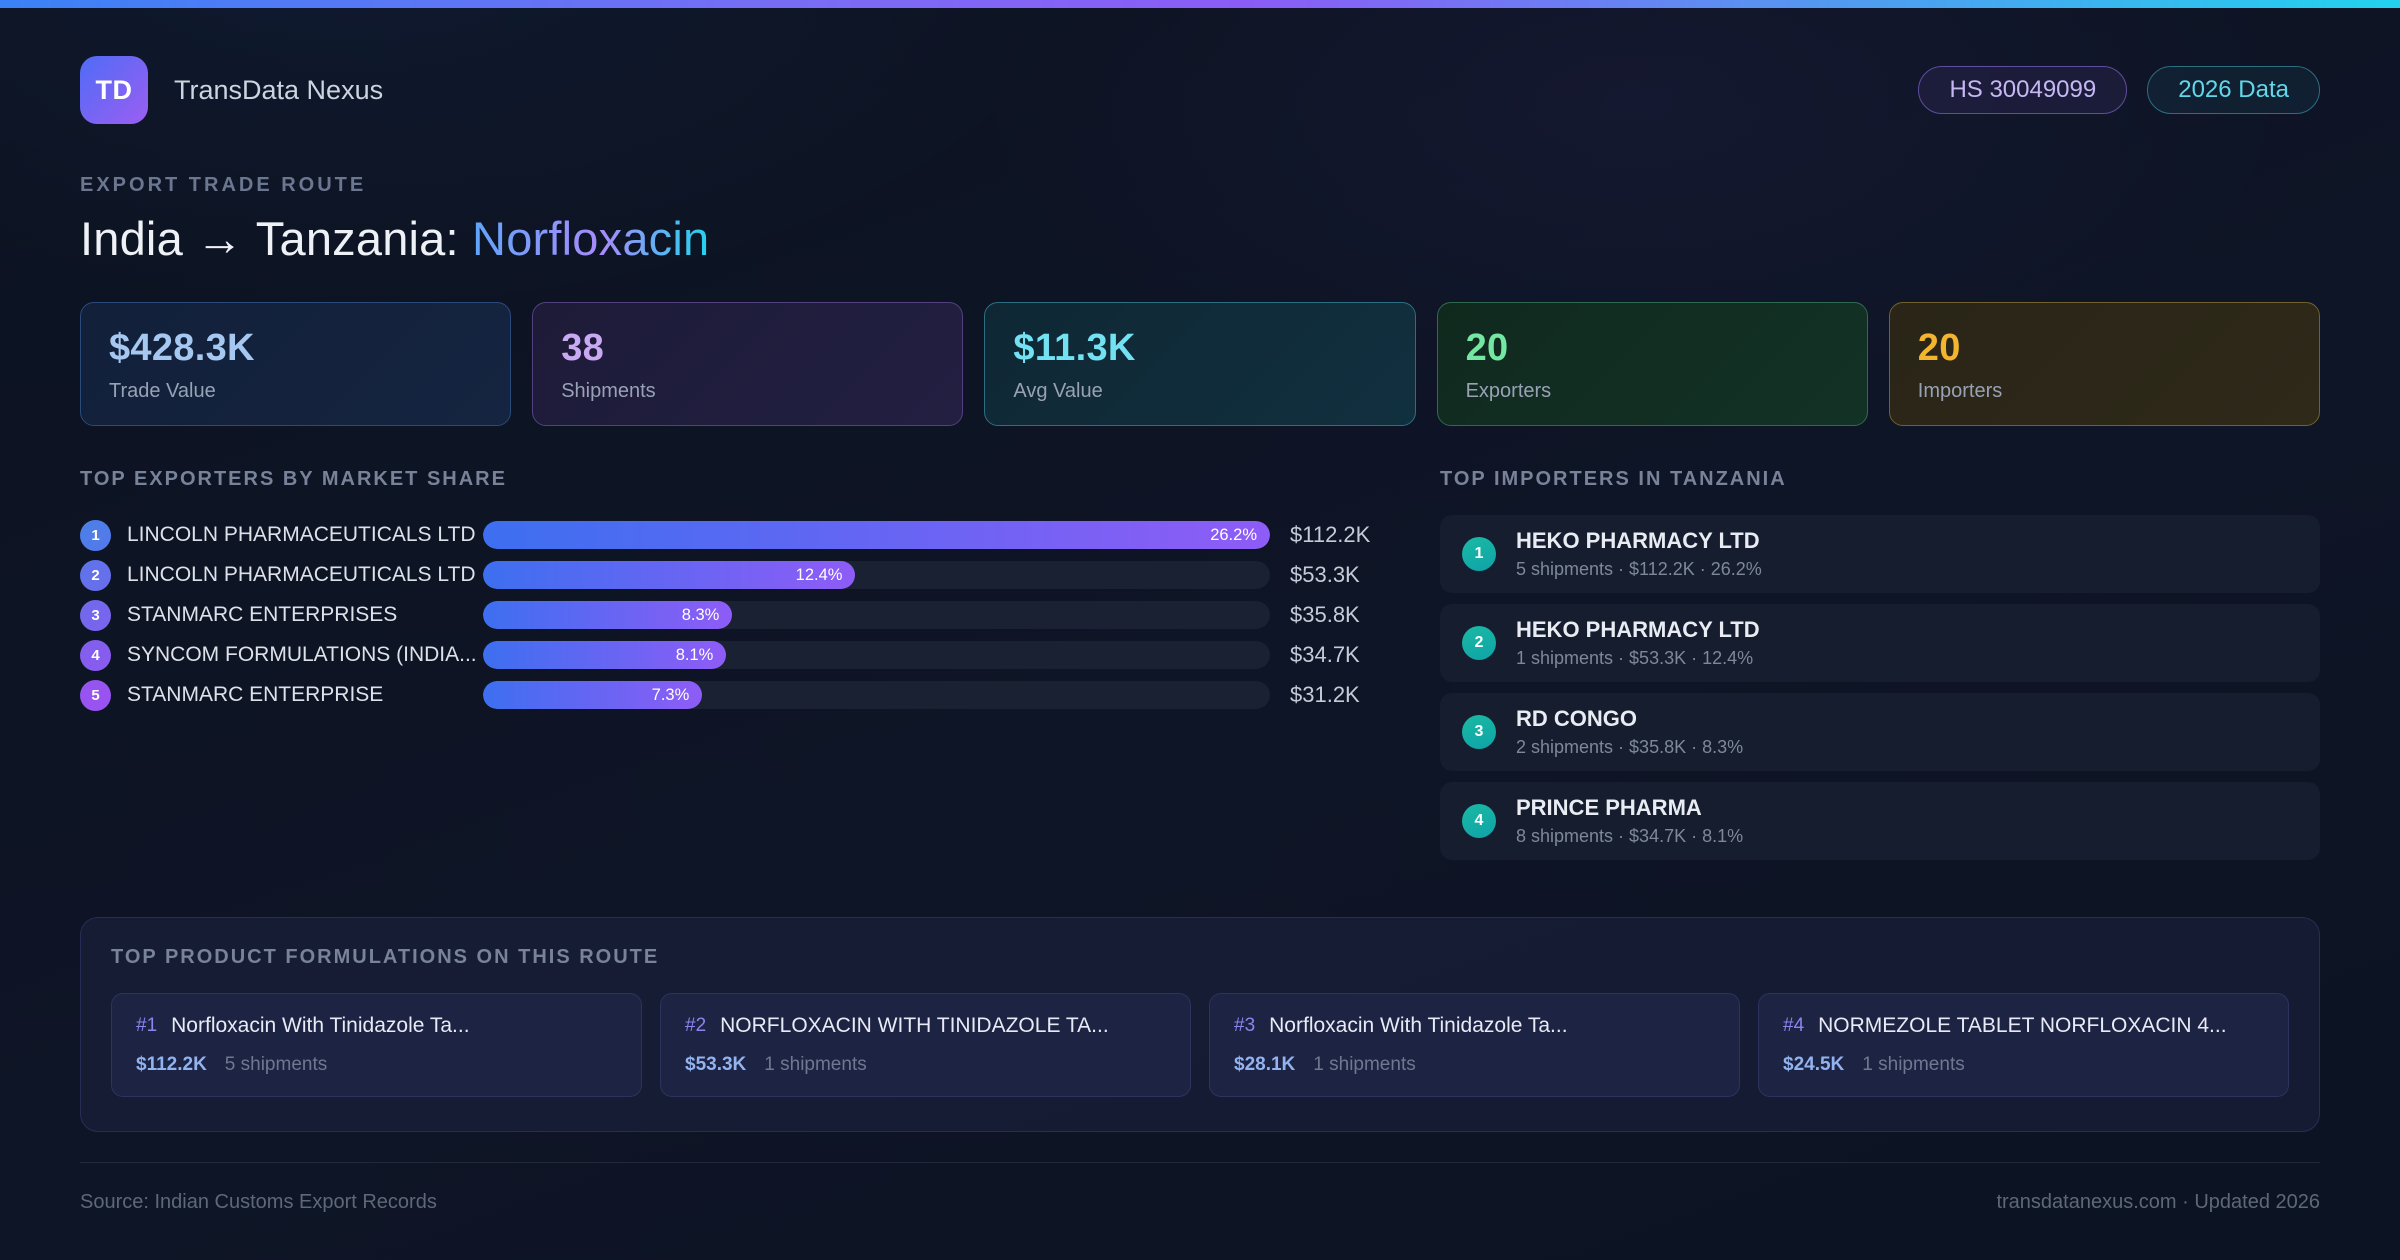  I want to click on stat-value: 38, so click(583, 348).